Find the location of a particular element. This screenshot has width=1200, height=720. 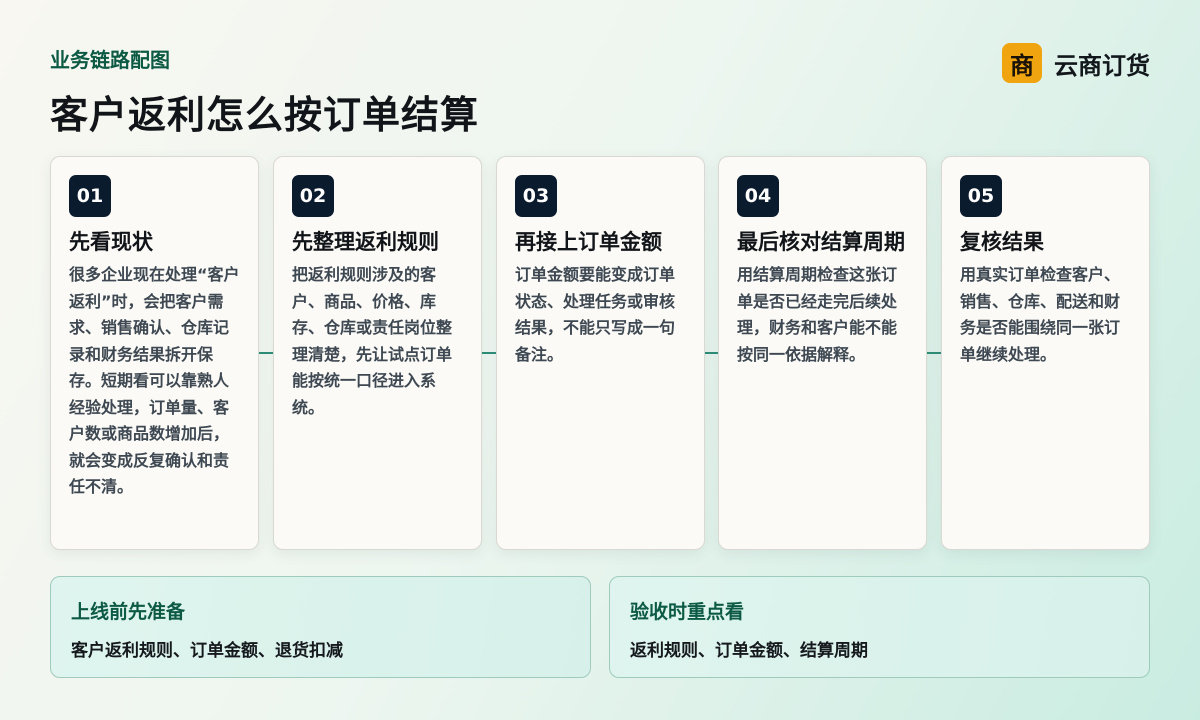

brand: 商 云商订货 is located at coordinates (1076, 63).